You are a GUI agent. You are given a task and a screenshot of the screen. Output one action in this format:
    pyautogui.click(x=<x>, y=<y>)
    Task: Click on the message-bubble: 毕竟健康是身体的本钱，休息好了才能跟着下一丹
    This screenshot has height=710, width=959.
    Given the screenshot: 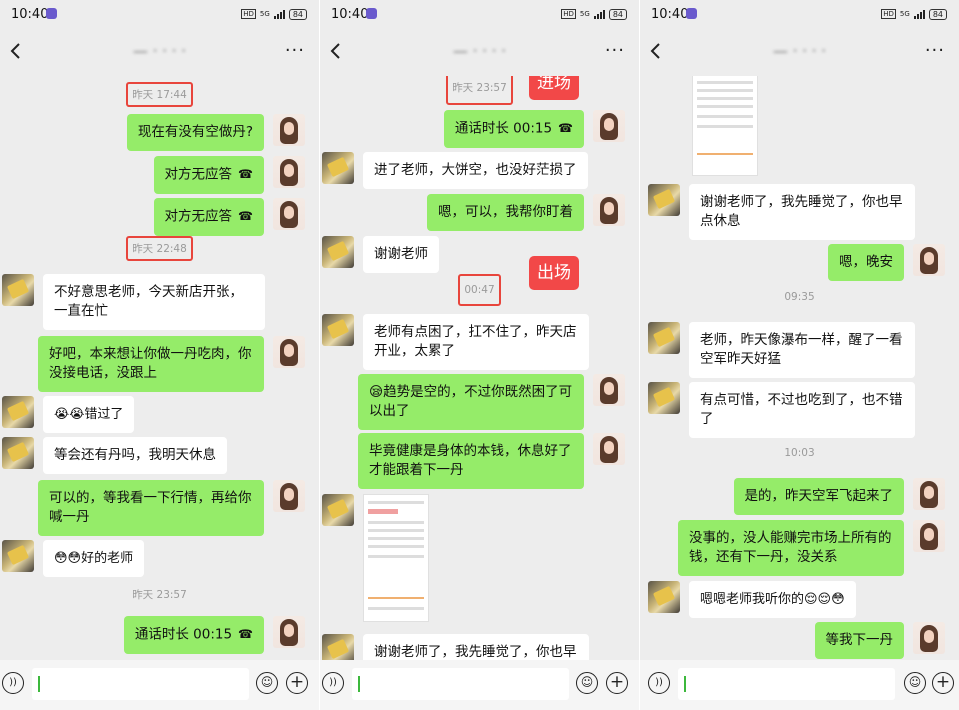 What is the action you would take?
    pyautogui.click(x=471, y=461)
    